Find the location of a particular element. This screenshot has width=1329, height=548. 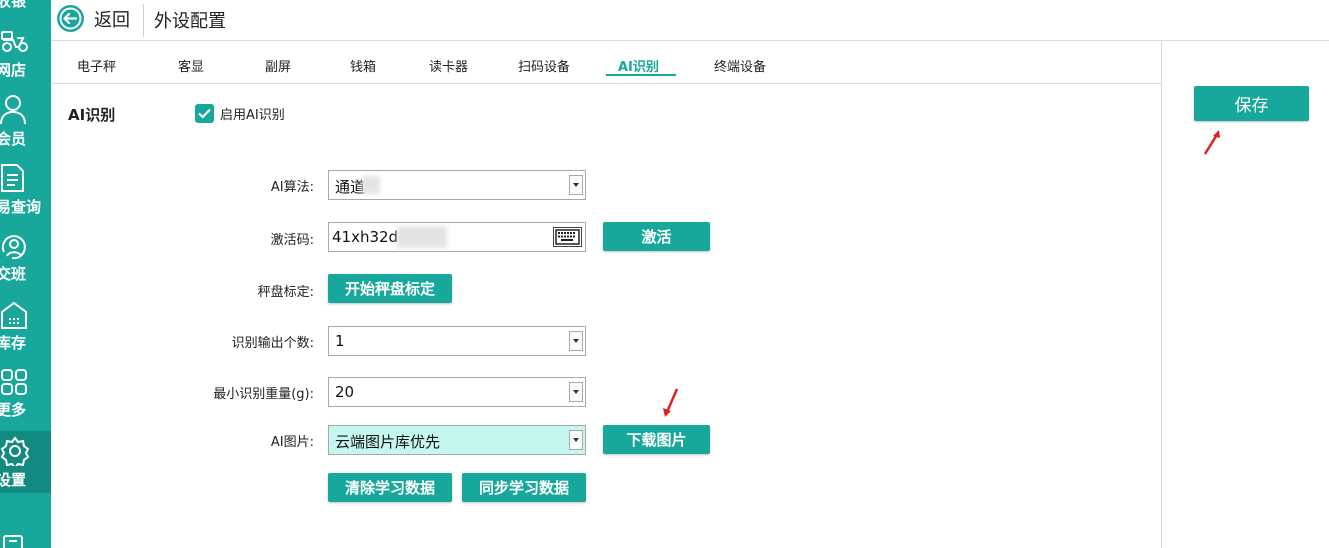

gear-icon is located at coordinates (15, 451).